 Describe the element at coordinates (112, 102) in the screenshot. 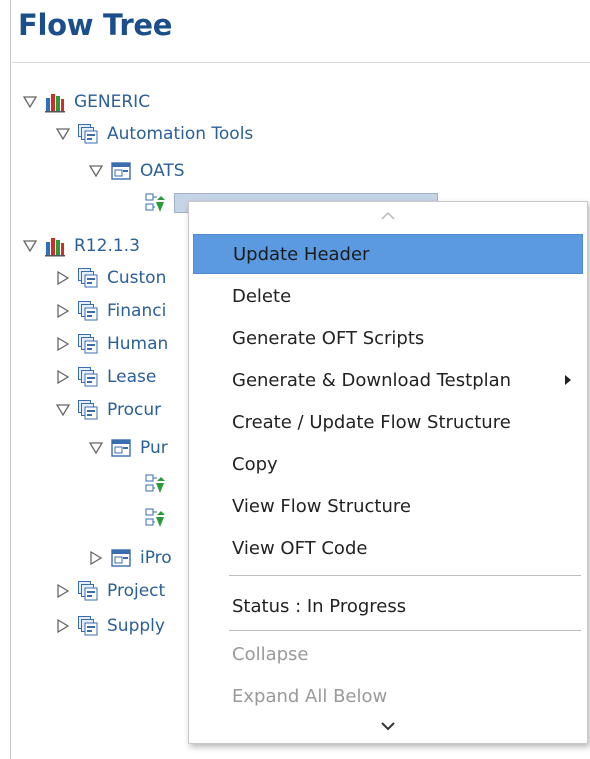

I see `tree-node-label: GENERIC` at that location.